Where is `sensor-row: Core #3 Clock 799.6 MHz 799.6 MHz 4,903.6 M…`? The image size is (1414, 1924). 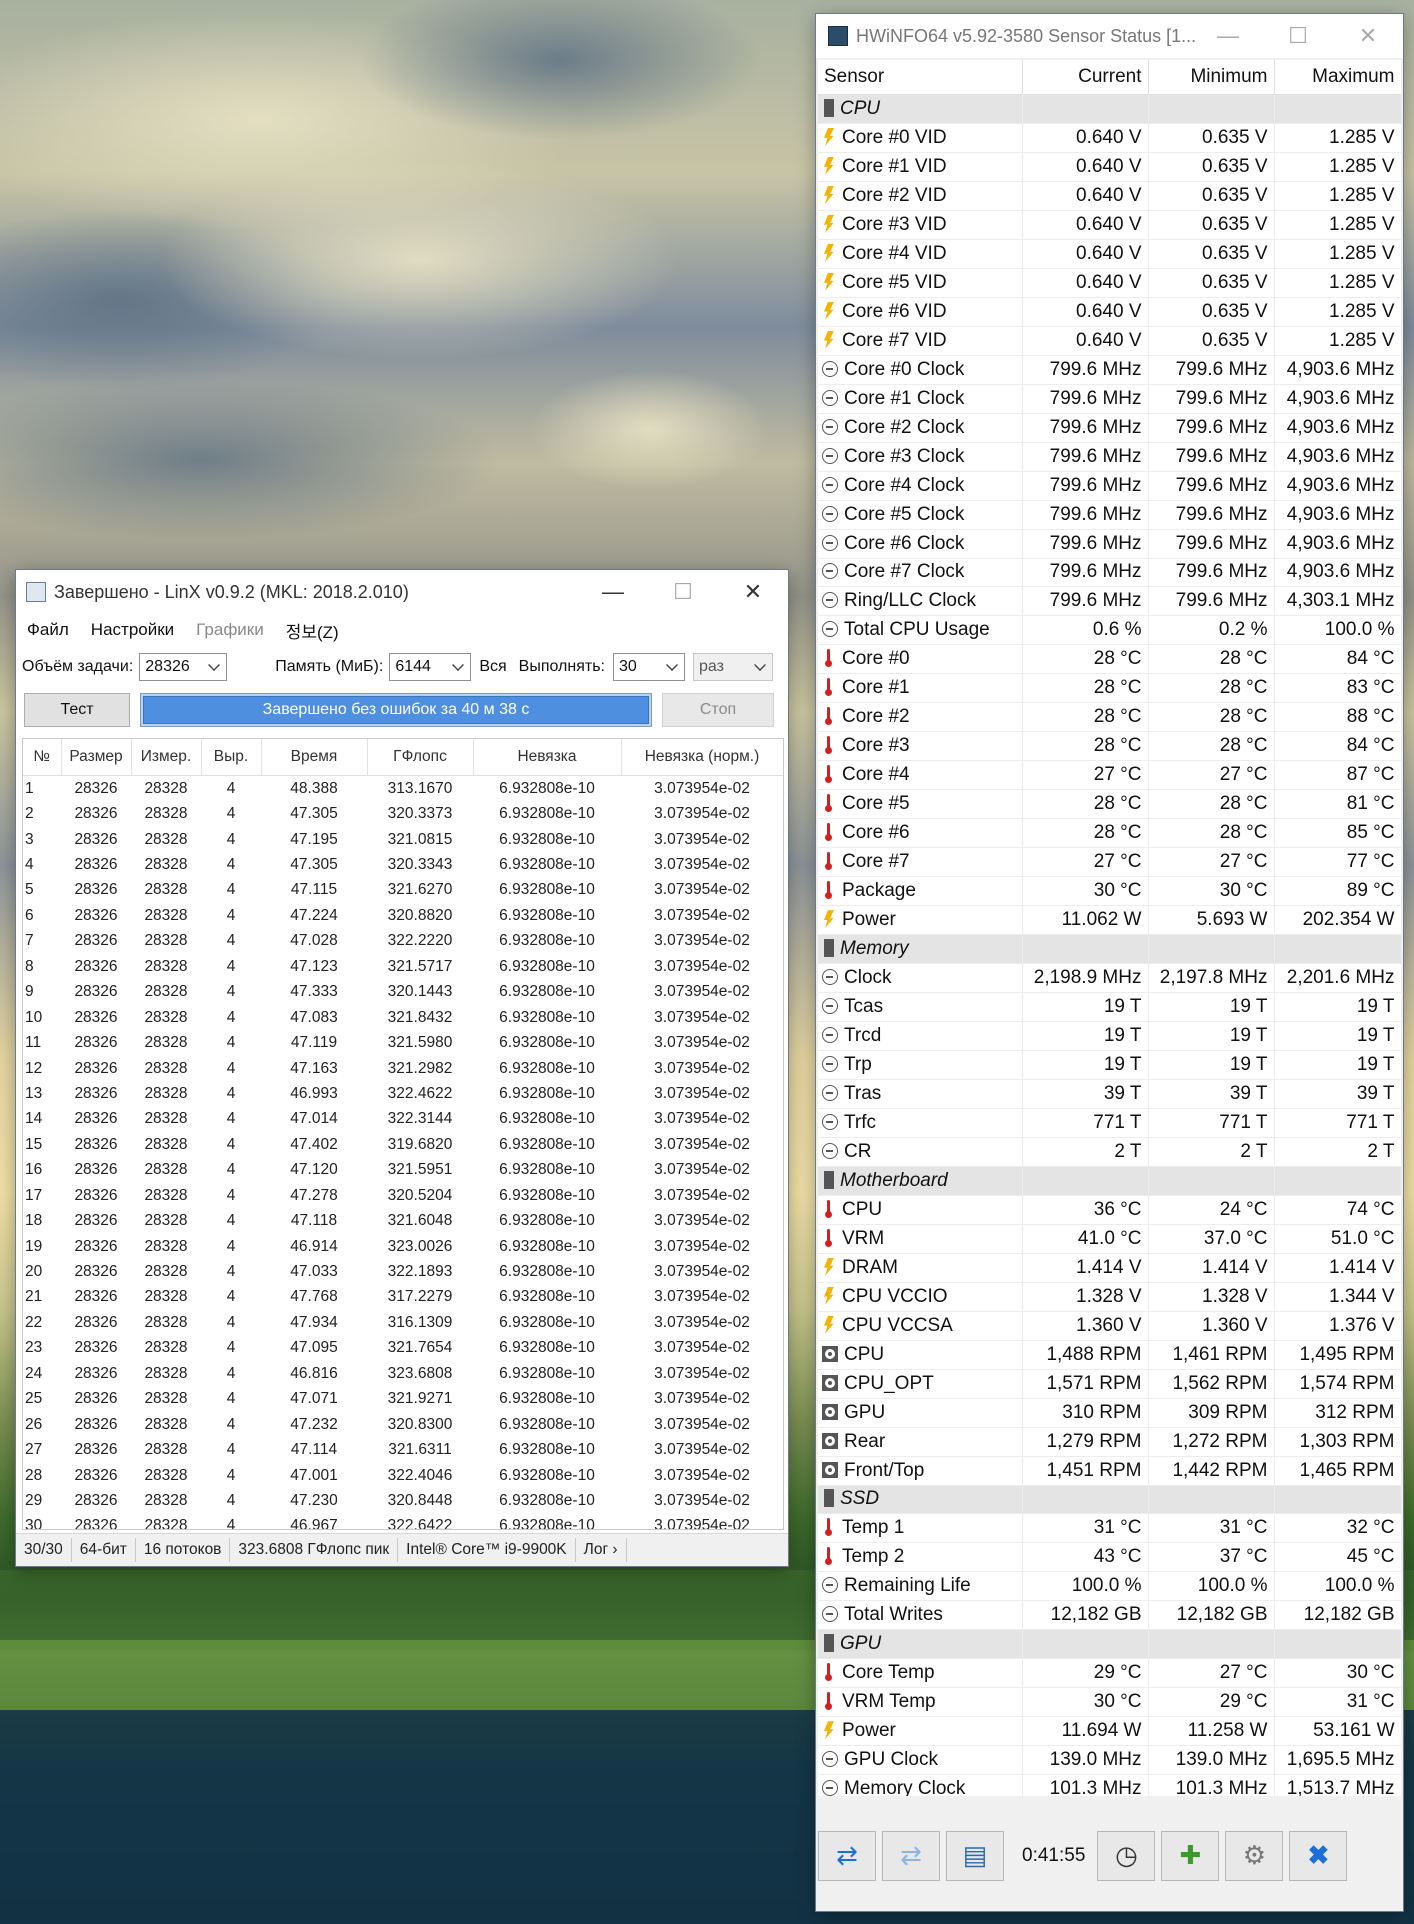
sensor-row: Core #3 Clock 799.6 MHz 799.6 MHz 4,903.6 M… is located at coordinates (1109, 457).